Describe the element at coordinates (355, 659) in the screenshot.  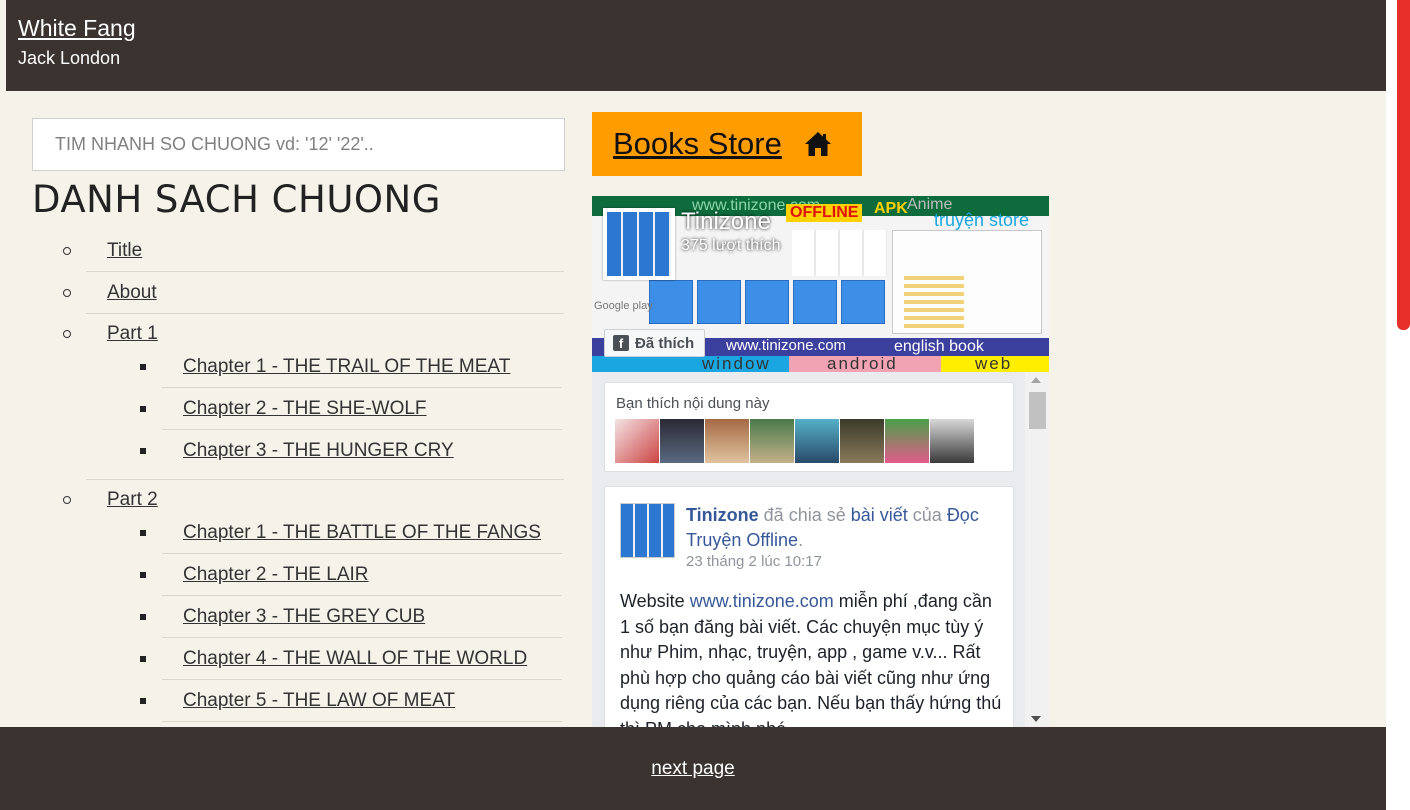
I see `toc-link-chapter: Chapter 4 - THE WALL OF THE WORLD` at that location.